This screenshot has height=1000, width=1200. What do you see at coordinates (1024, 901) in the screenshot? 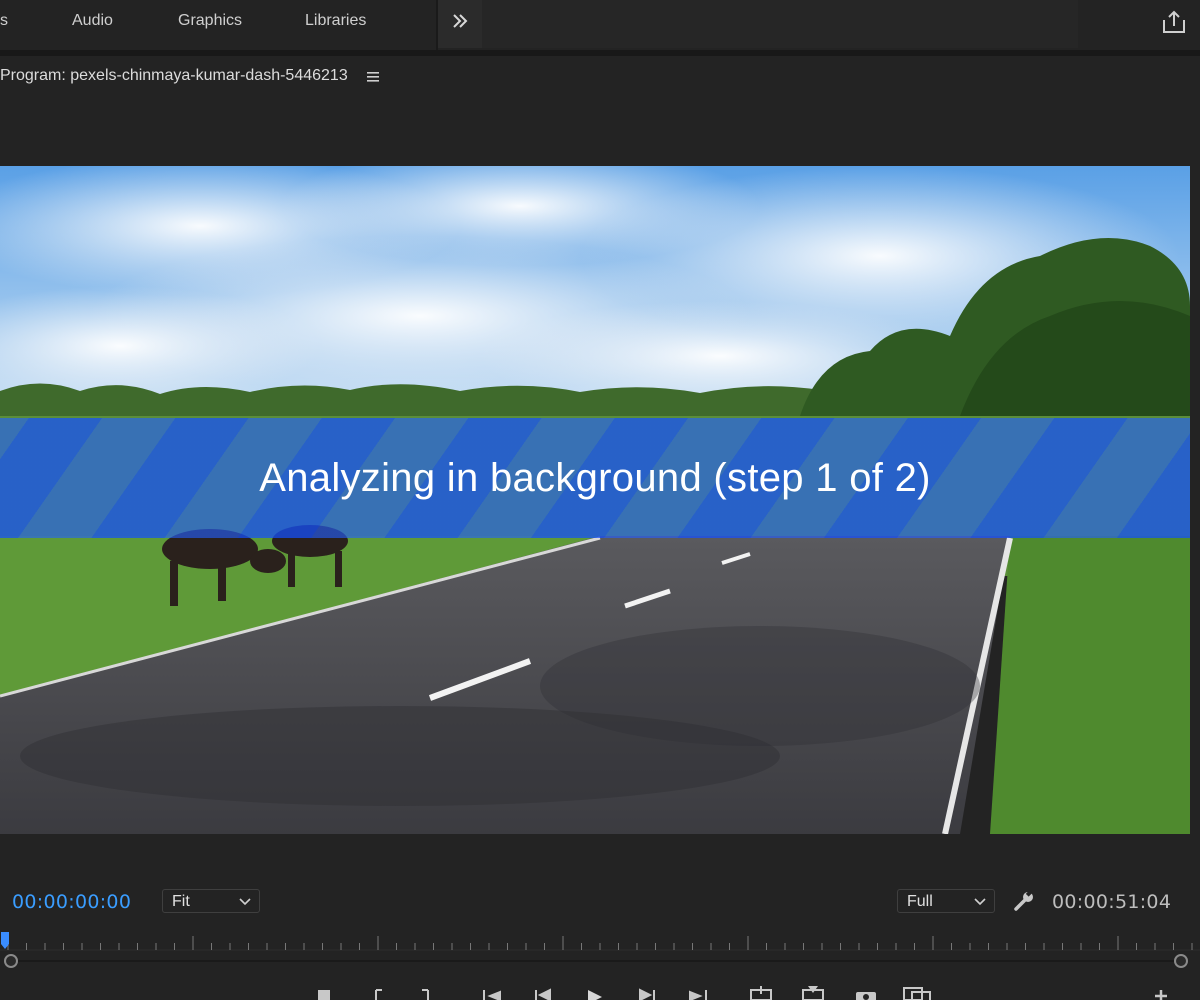
I see `wrench-icon` at bounding box center [1024, 901].